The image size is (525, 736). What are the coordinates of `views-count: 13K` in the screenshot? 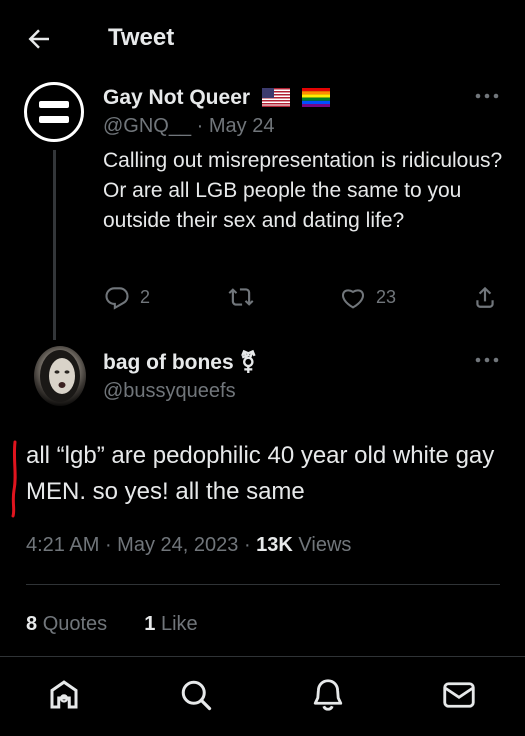 It's located at (274, 545).